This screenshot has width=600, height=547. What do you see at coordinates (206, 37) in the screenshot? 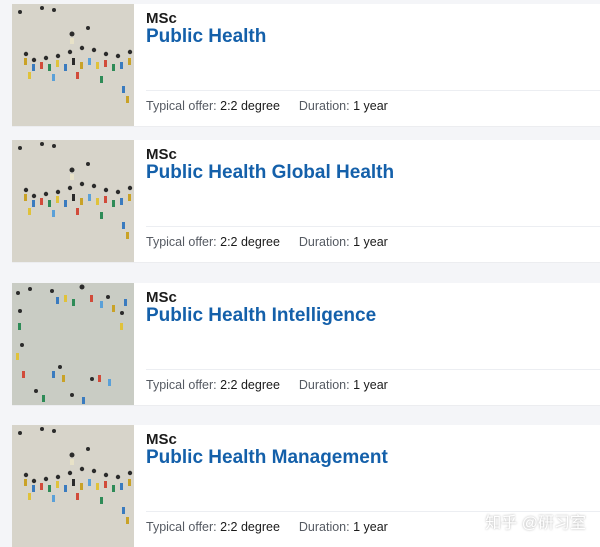
I see `course-title-link: Public Health` at bounding box center [206, 37].